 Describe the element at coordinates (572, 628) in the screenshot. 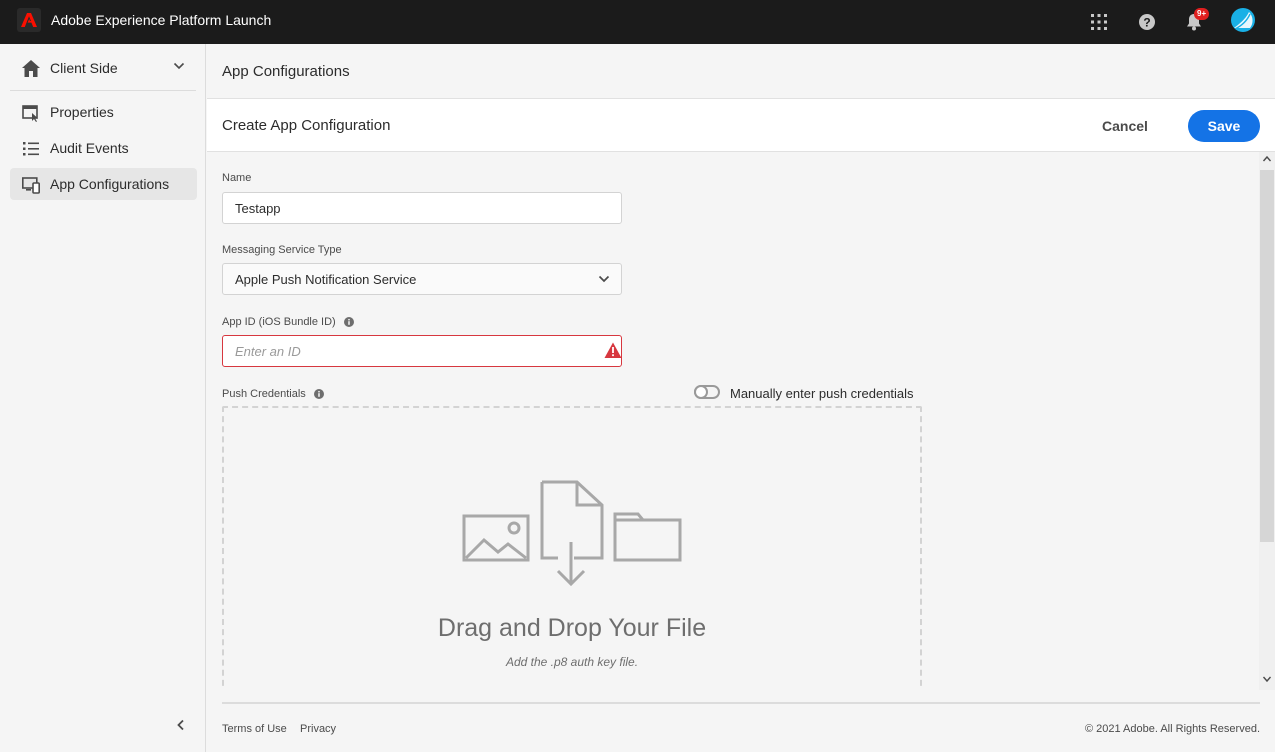

I see `dropzone-title: Drag and Drop Your File` at that location.